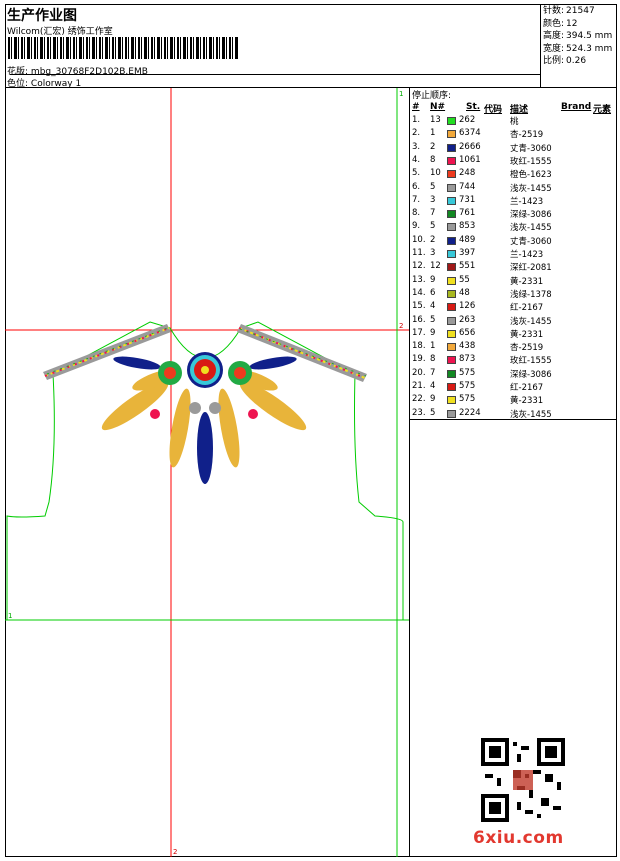  What do you see at coordinates (433, 199) in the screenshot?
I see `thread-n: 3` at bounding box center [433, 199].